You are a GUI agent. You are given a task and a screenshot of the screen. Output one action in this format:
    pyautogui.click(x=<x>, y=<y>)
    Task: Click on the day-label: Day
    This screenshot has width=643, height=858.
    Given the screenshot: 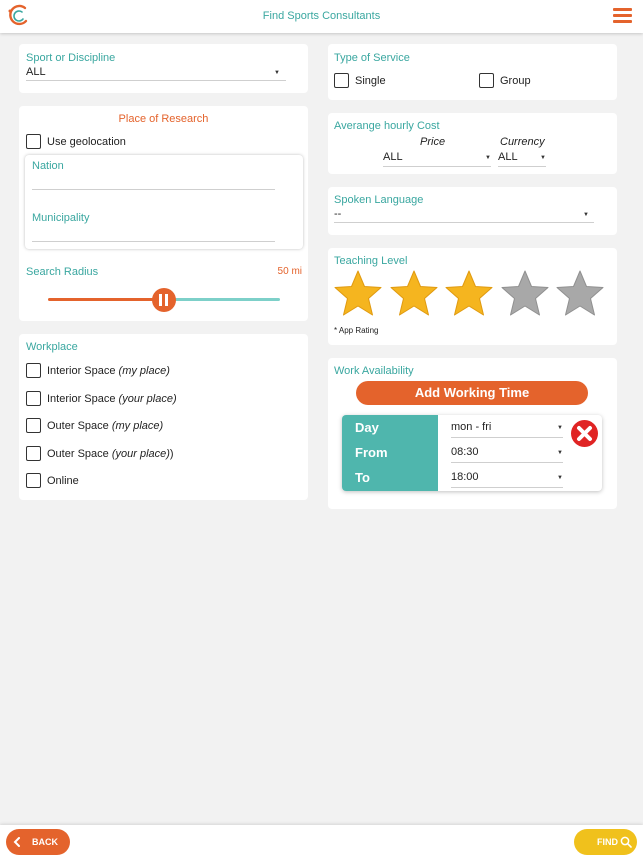 What is the action you would take?
    pyautogui.click(x=390, y=427)
    